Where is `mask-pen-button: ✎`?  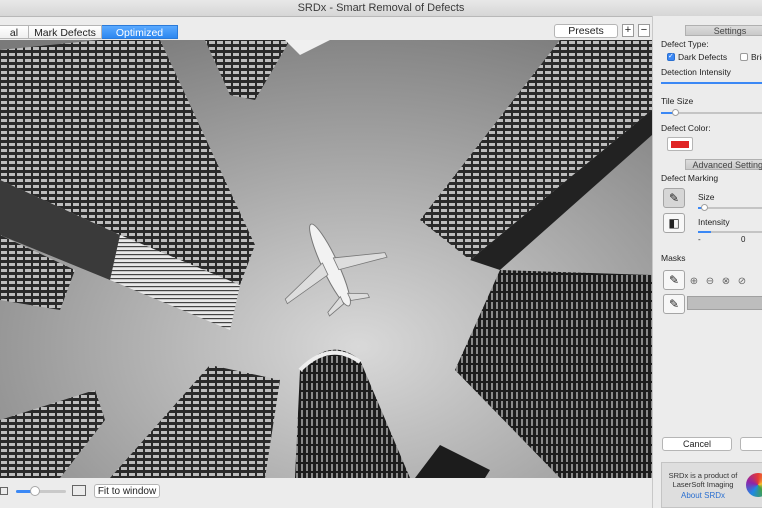
mask-pen-button: ✎ is located at coordinates (674, 280).